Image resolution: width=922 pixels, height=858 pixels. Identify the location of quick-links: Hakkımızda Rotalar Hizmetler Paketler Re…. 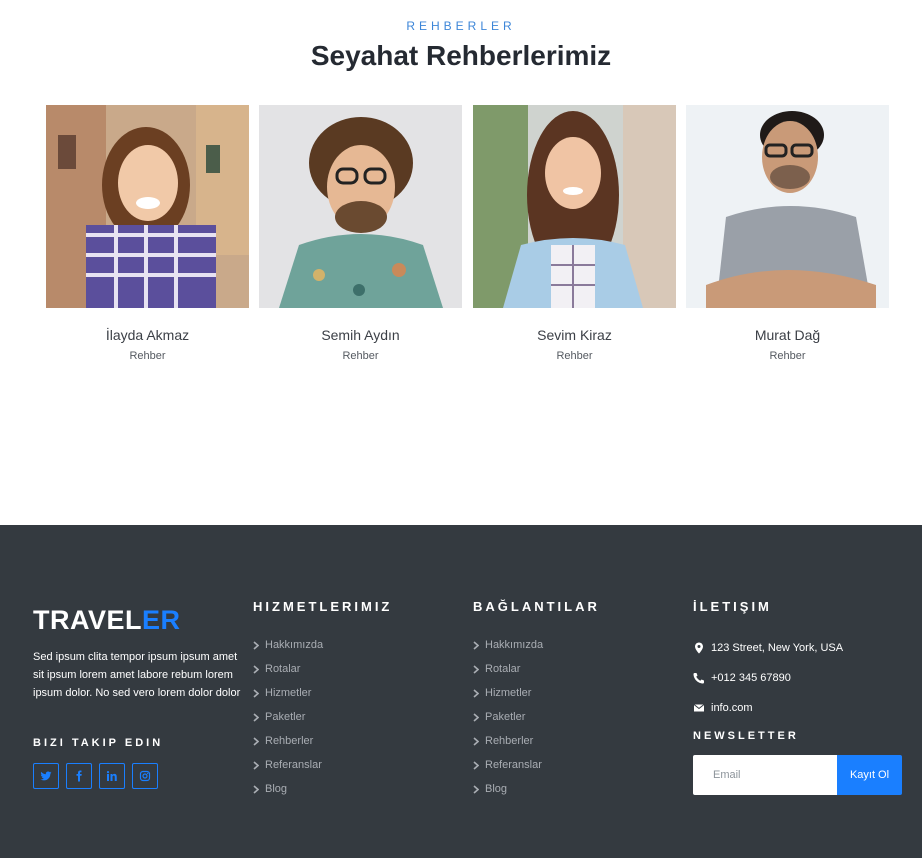
(508, 717).